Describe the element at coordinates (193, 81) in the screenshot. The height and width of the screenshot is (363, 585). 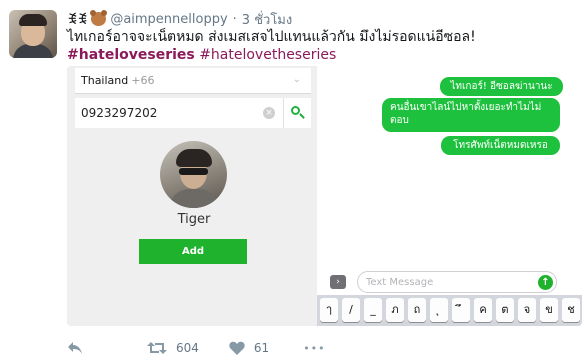
I see `country-selector: Thailand +66 ⌄` at that location.